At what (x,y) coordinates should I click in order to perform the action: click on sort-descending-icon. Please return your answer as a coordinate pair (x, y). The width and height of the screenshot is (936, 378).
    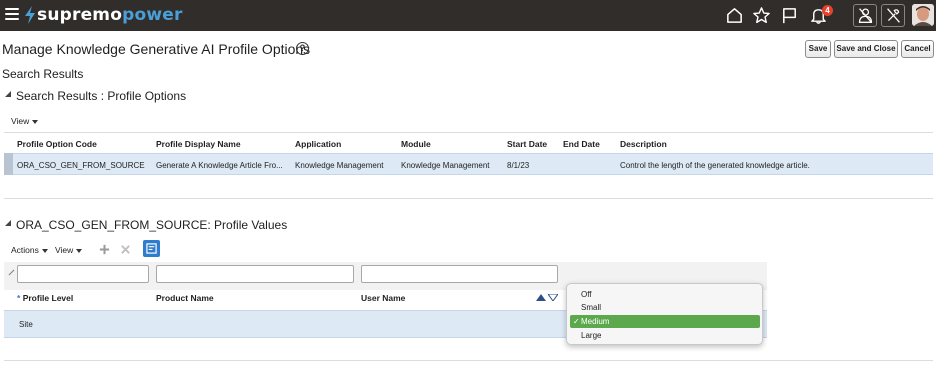
    Looking at the image, I should click on (553, 297).